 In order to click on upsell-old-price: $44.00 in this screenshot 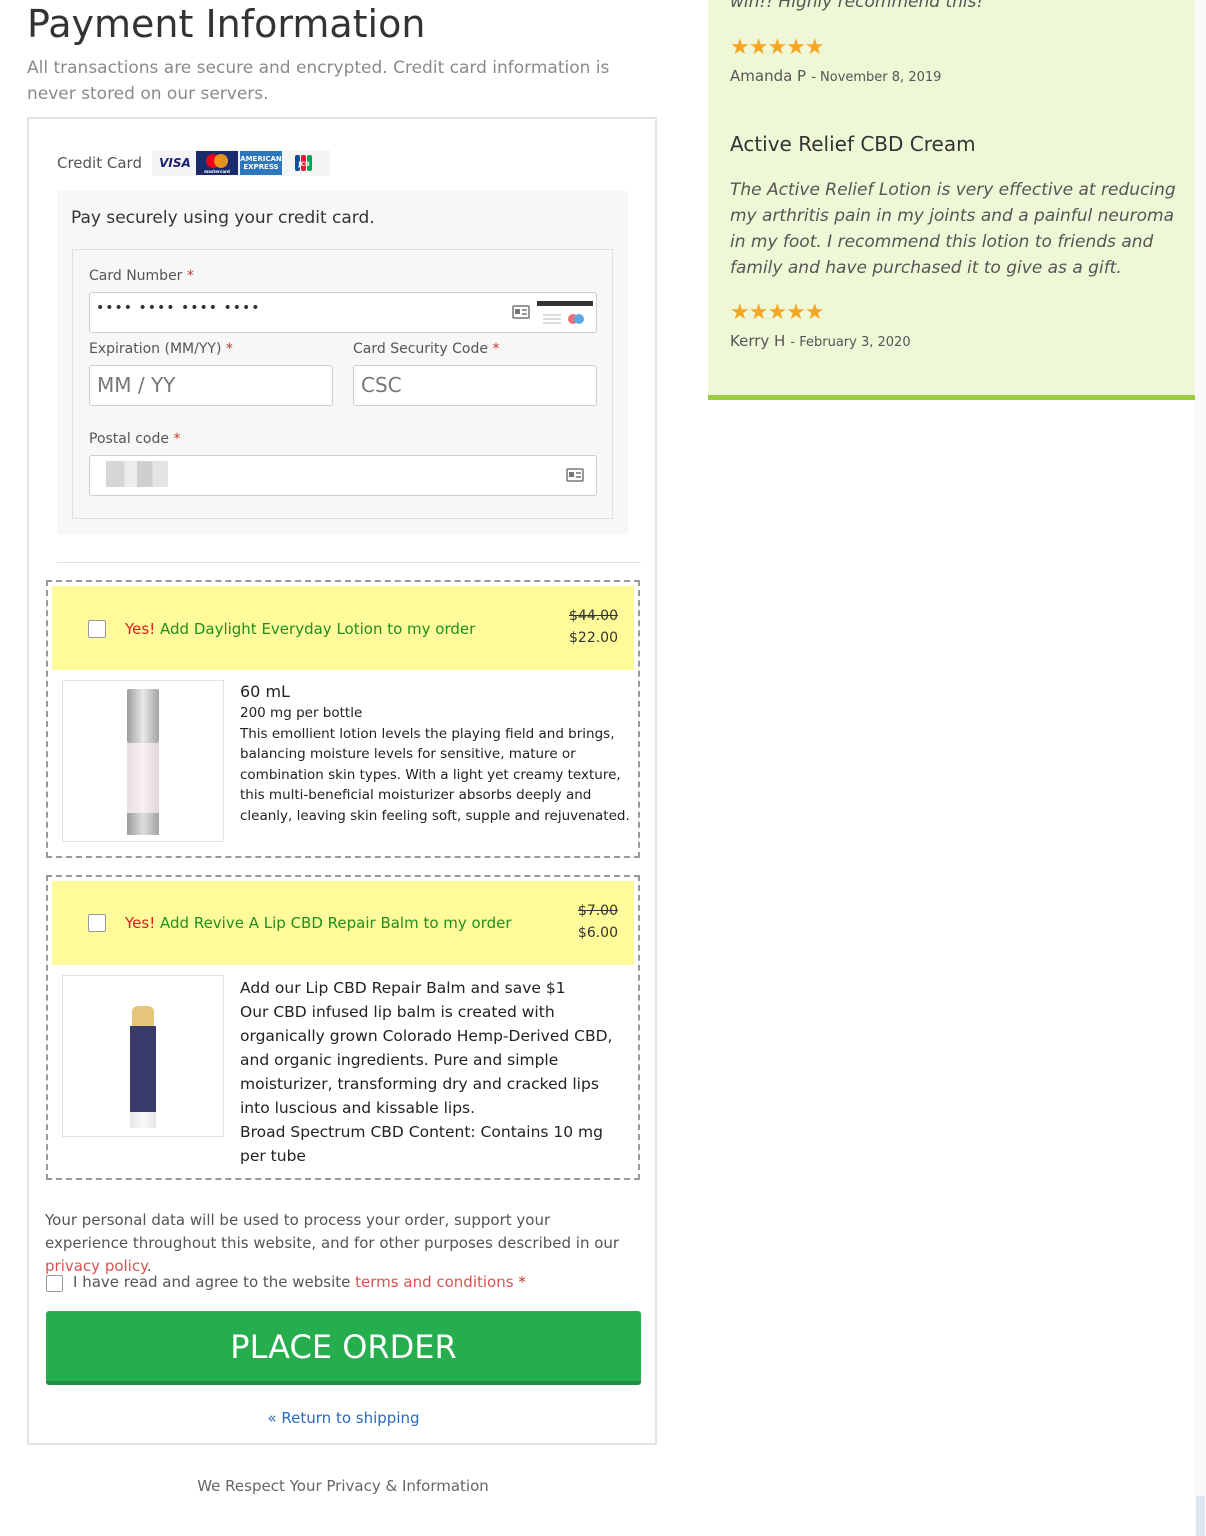, I will do `click(593, 616)`.